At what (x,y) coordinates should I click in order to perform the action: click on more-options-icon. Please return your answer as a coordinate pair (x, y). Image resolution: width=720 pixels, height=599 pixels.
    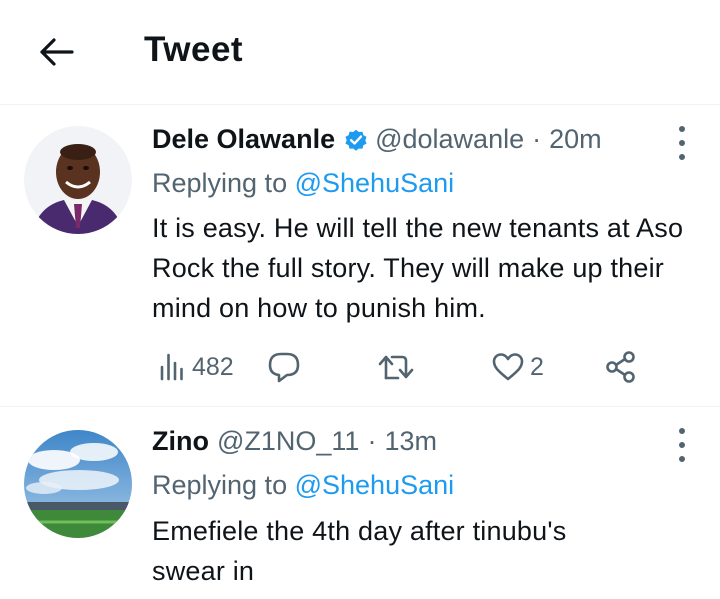
    Looking at the image, I should click on (682, 445).